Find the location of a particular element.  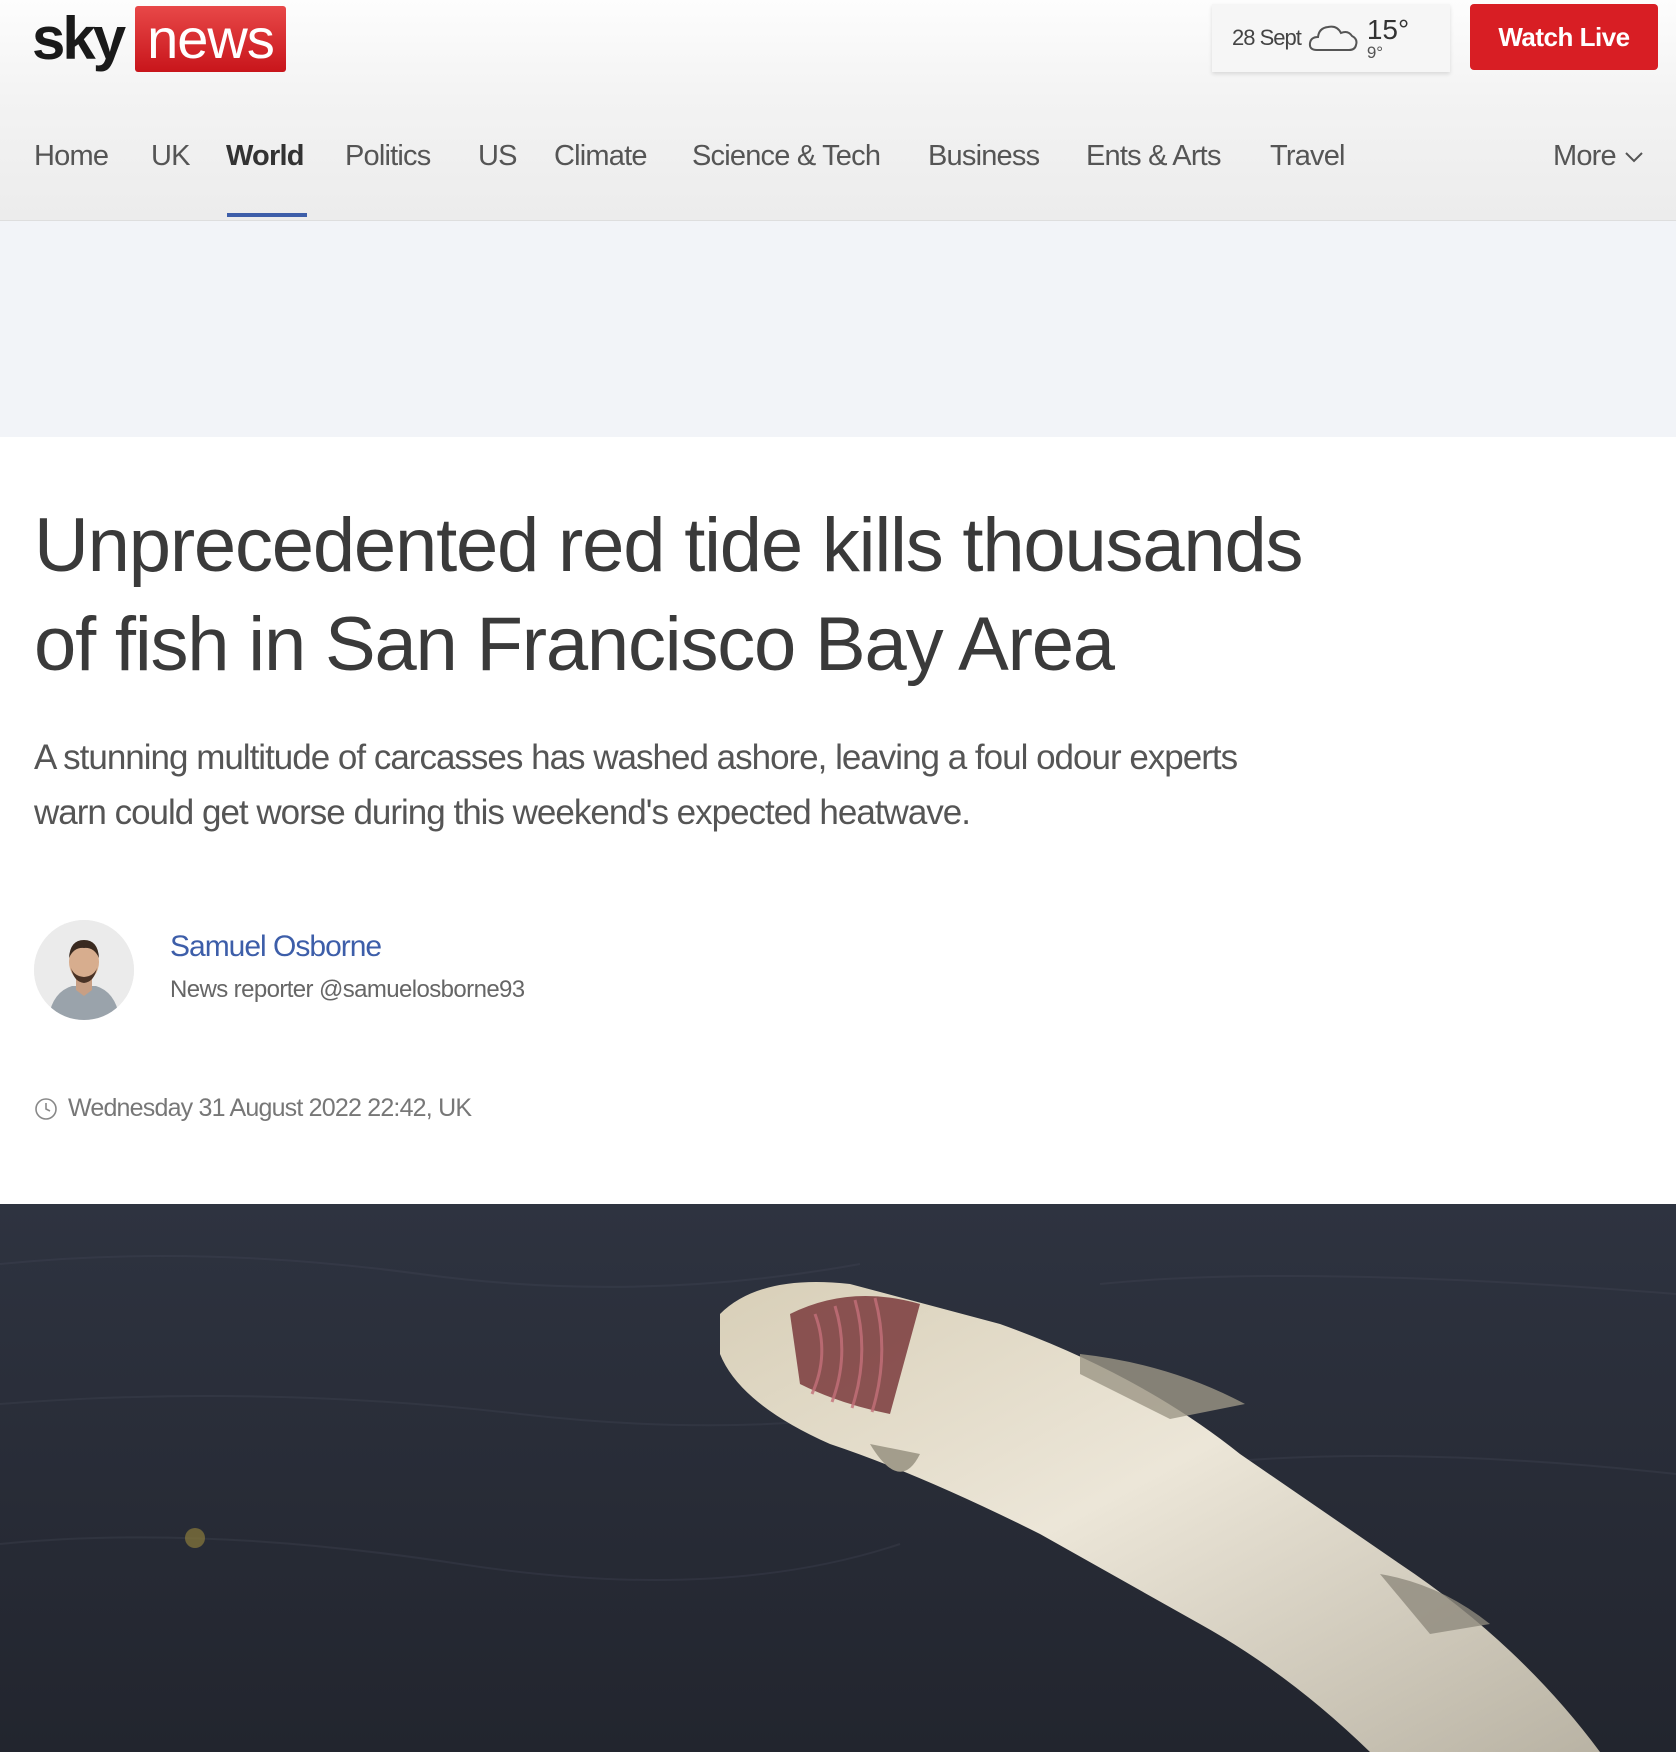

author-twitter-handle: @samuelosborne93 is located at coordinates (422, 989).